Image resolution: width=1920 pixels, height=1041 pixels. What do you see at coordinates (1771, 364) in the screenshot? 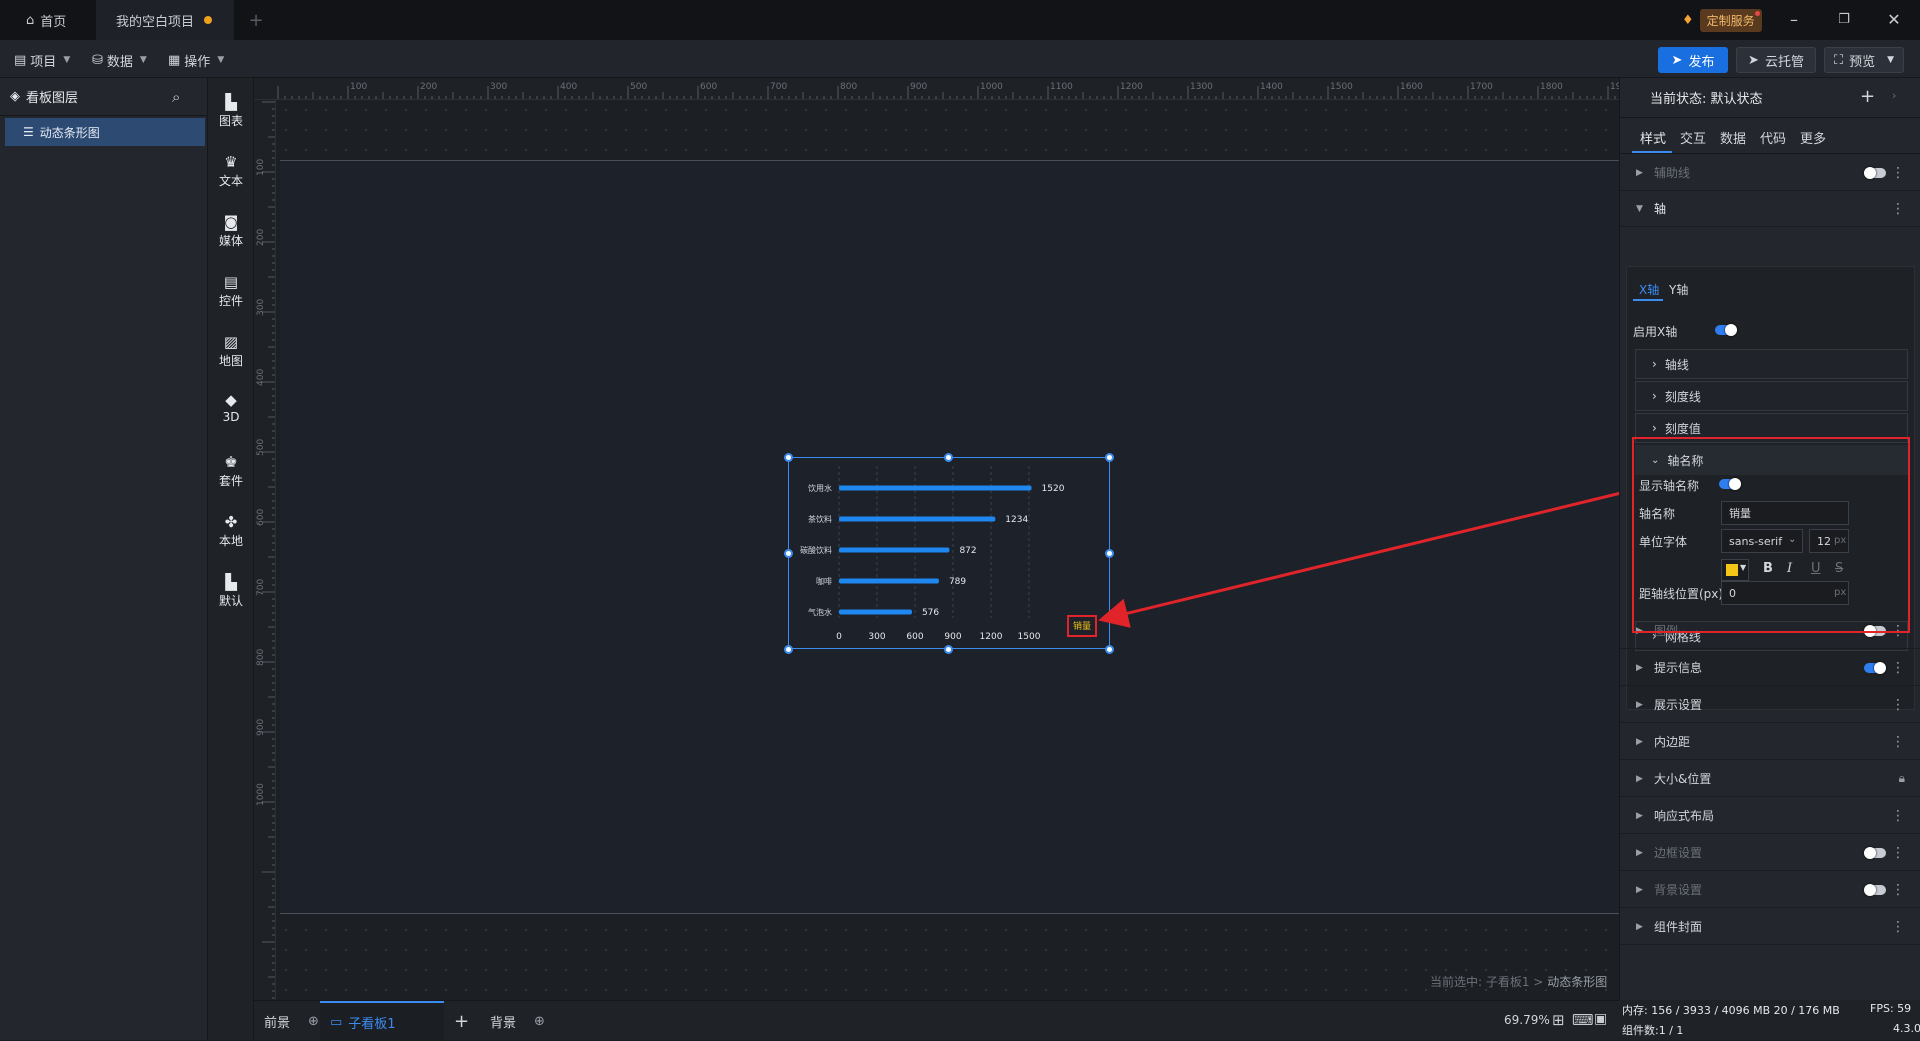
I see `axis-line-row: › 轴线` at bounding box center [1771, 364].